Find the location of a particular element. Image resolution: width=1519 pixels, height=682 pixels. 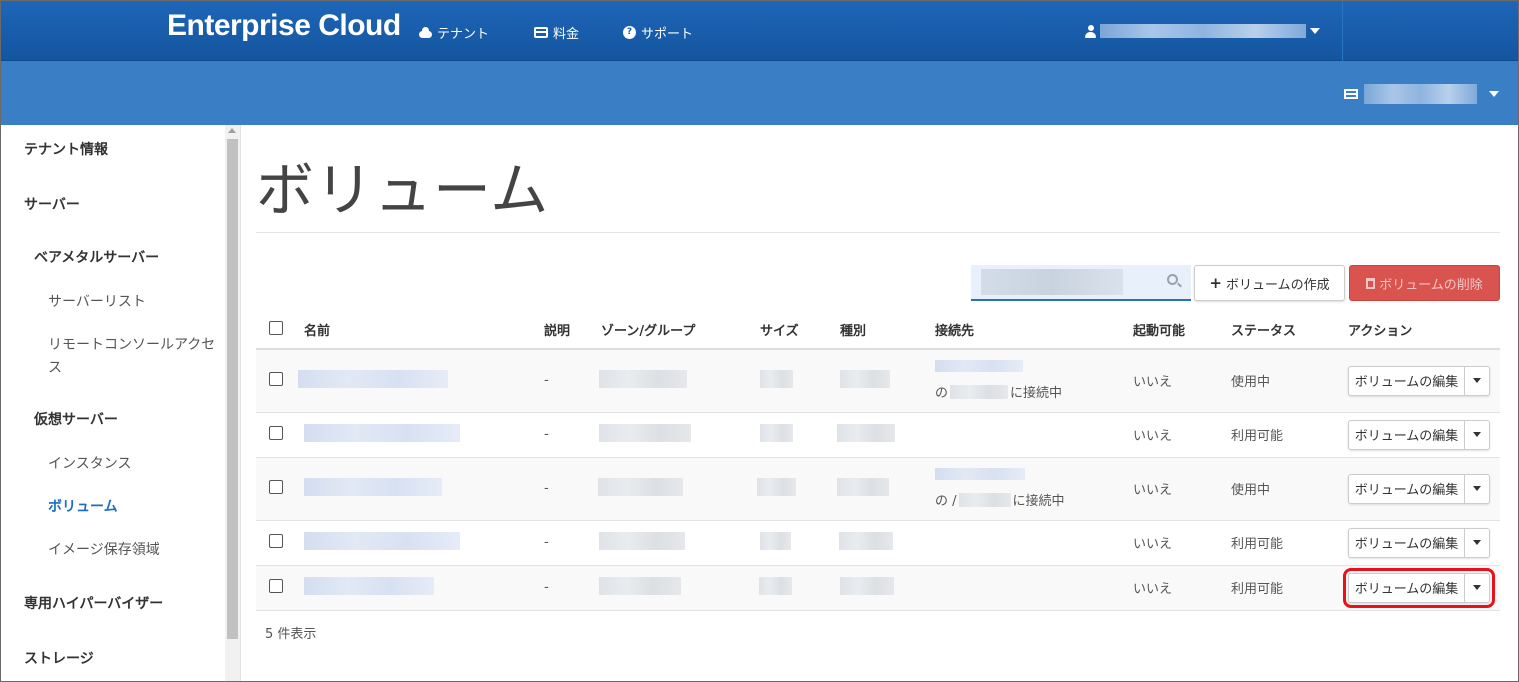

username-redacted is located at coordinates (1203, 31).